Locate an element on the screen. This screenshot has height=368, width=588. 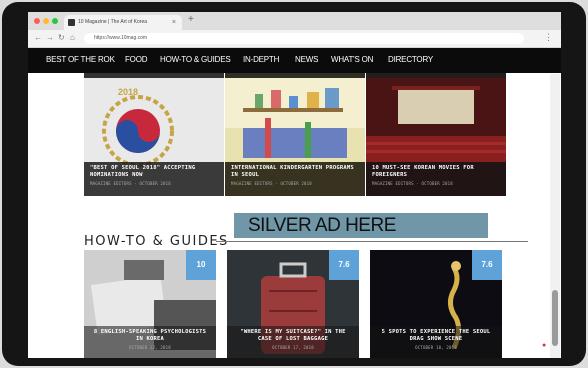
notification-icon: ● is located at coordinates (546, 346).